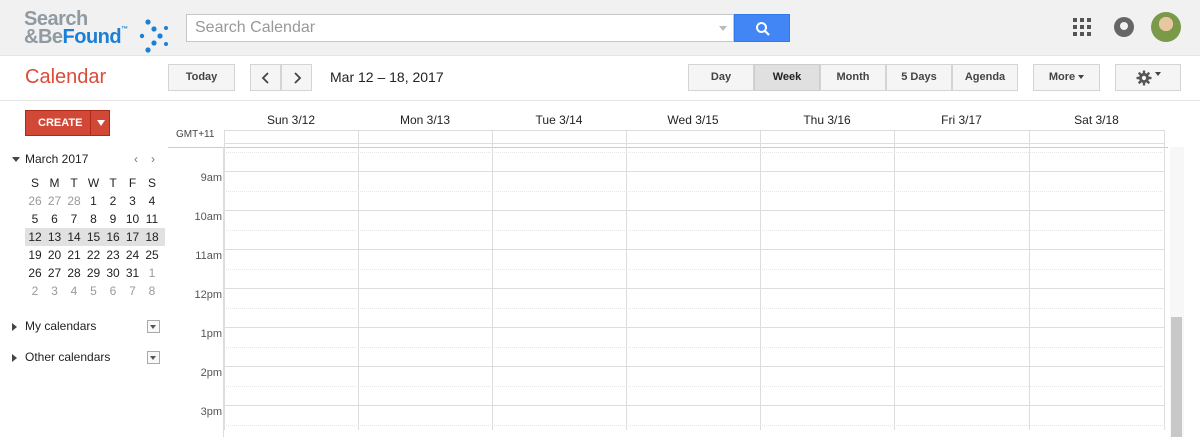 The height and width of the screenshot is (437, 1200). I want to click on mini-day: 11, so click(152, 219).